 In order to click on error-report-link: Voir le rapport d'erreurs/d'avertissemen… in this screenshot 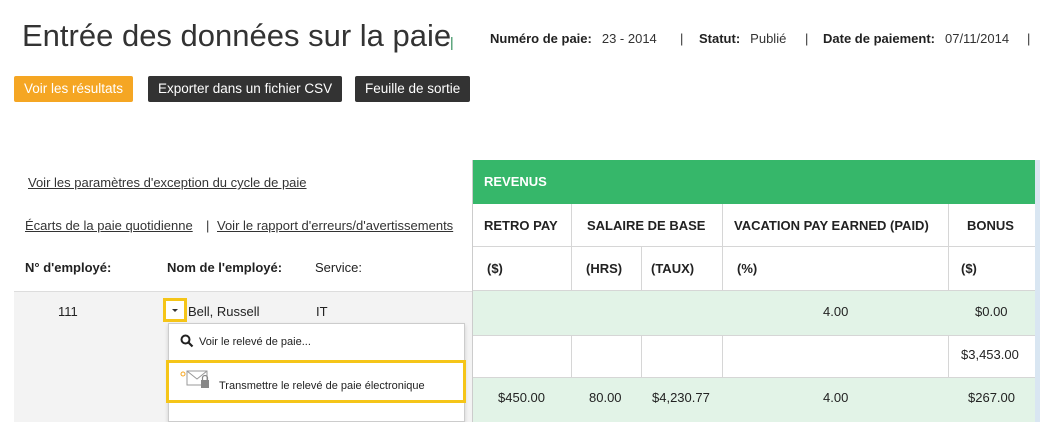, I will do `click(335, 225)`.